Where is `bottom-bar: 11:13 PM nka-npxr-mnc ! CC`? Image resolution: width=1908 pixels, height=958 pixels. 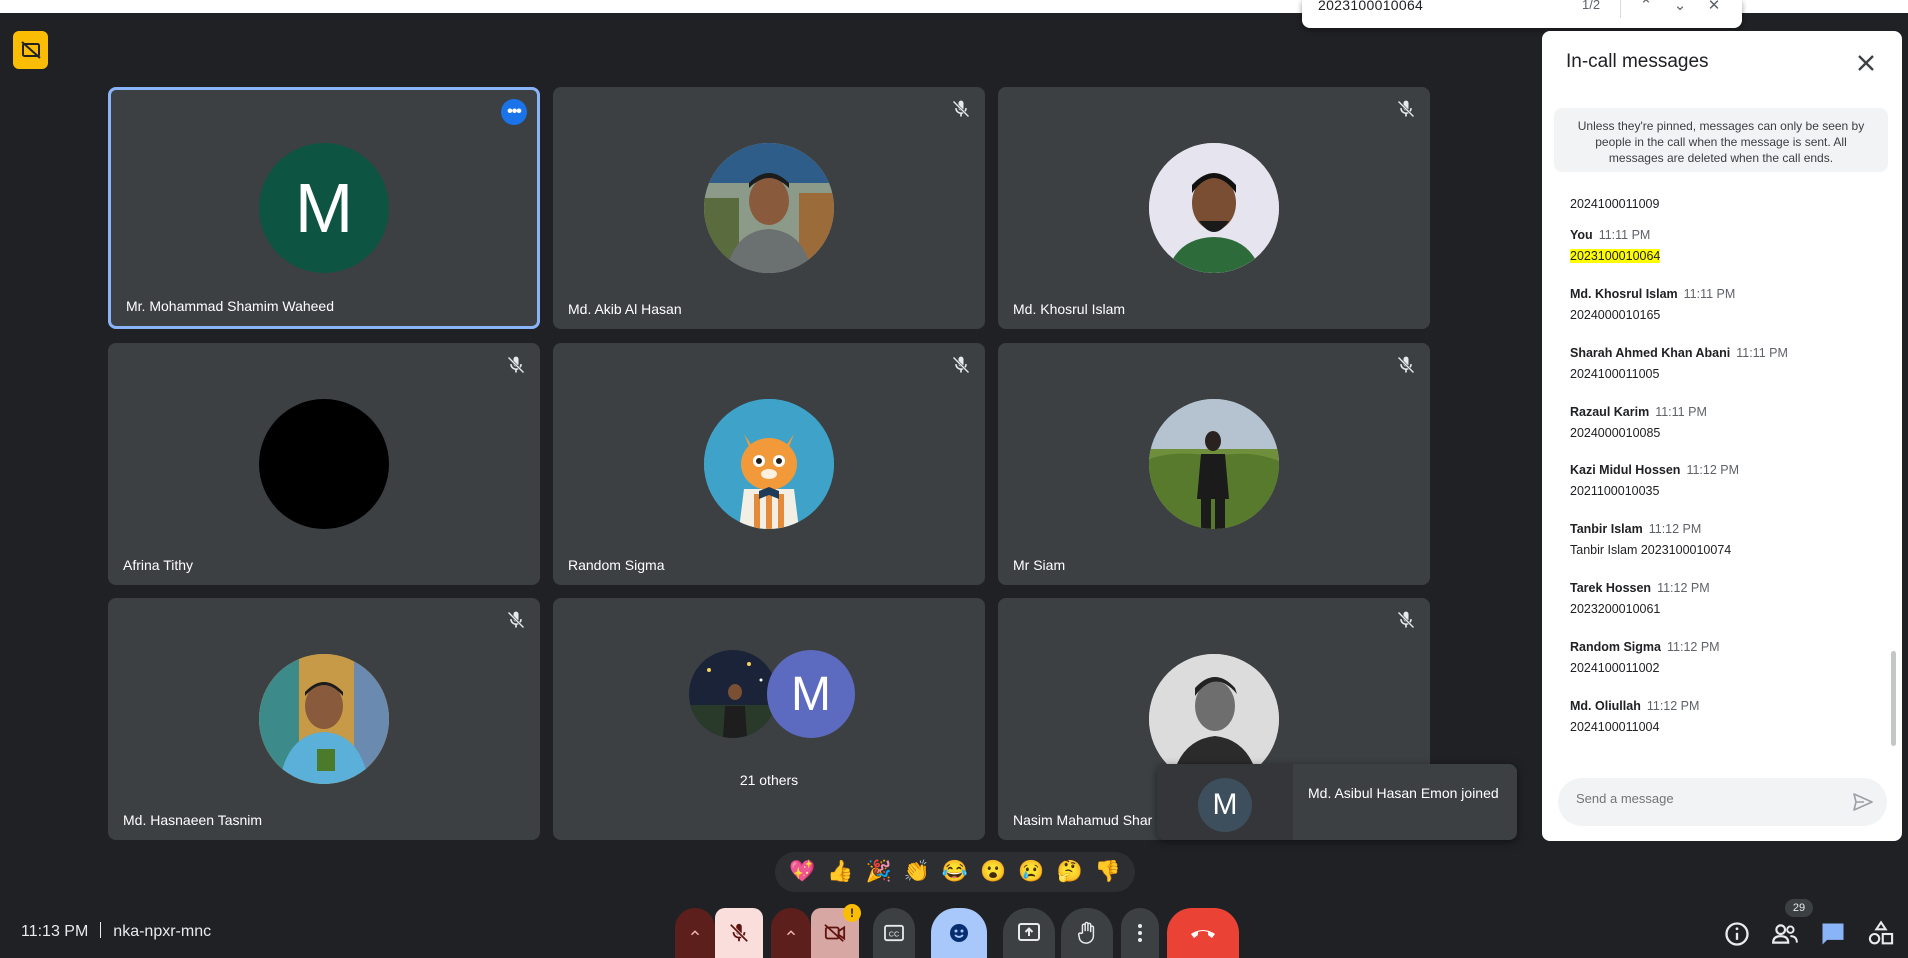 bottom-bar: 11:13 PM nka-npxr-mnc ! CC is located at coordinates (954, 931).